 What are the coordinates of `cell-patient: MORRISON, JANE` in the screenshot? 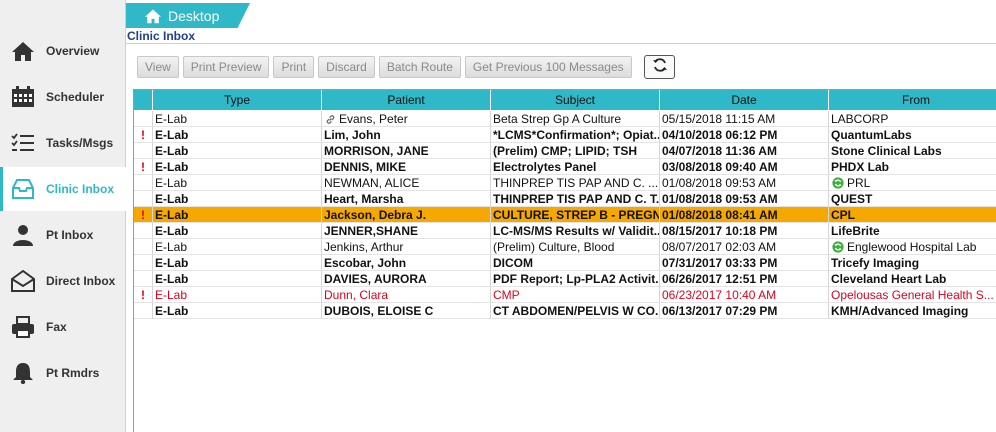 It's located at (406, 151).